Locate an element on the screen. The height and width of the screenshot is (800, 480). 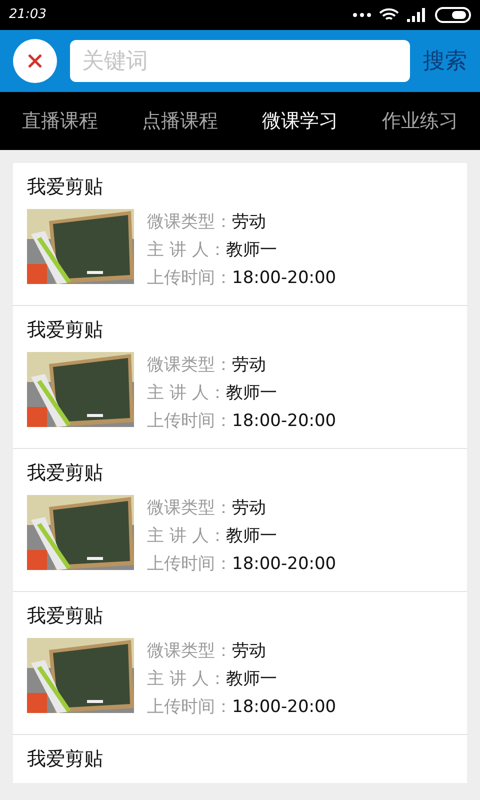
tab: 点播课程 is located at coordinates (180, 121).